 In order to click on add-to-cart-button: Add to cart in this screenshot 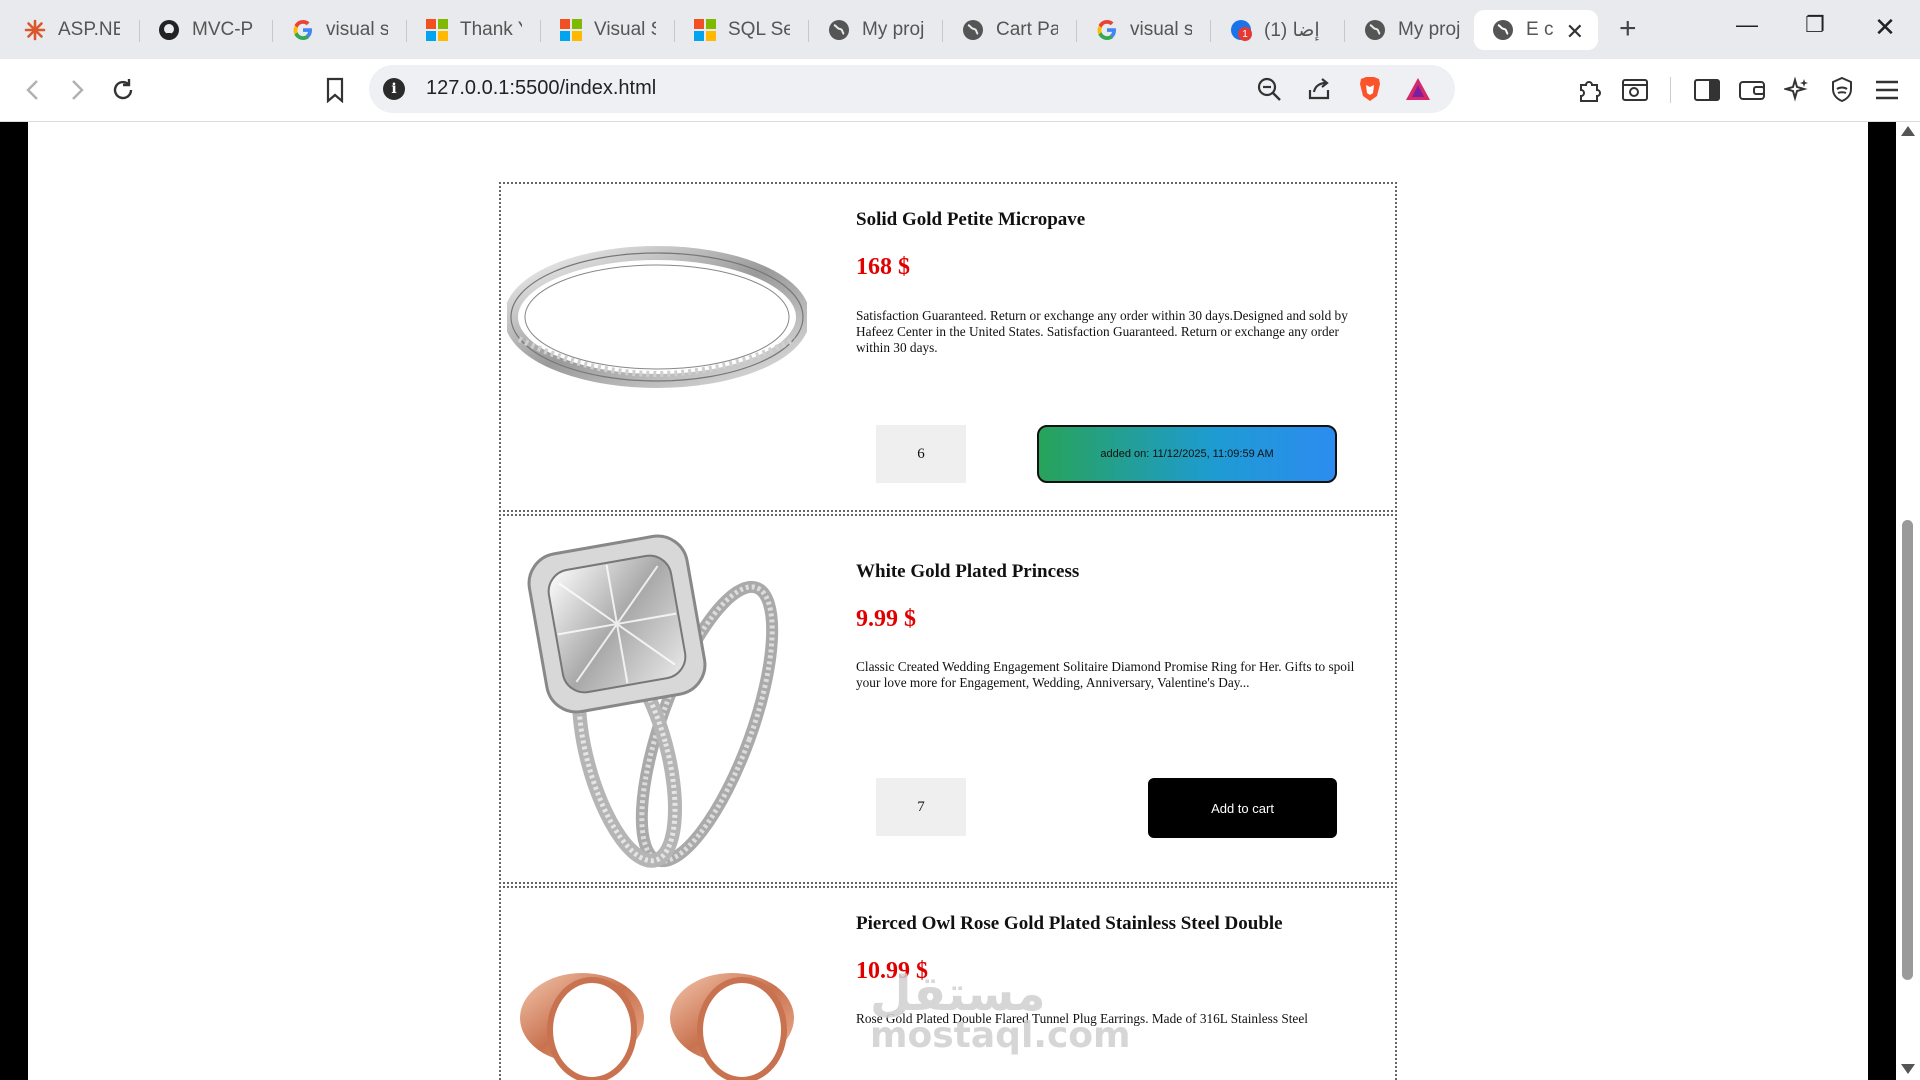, I will do `click(1242, 808)`.